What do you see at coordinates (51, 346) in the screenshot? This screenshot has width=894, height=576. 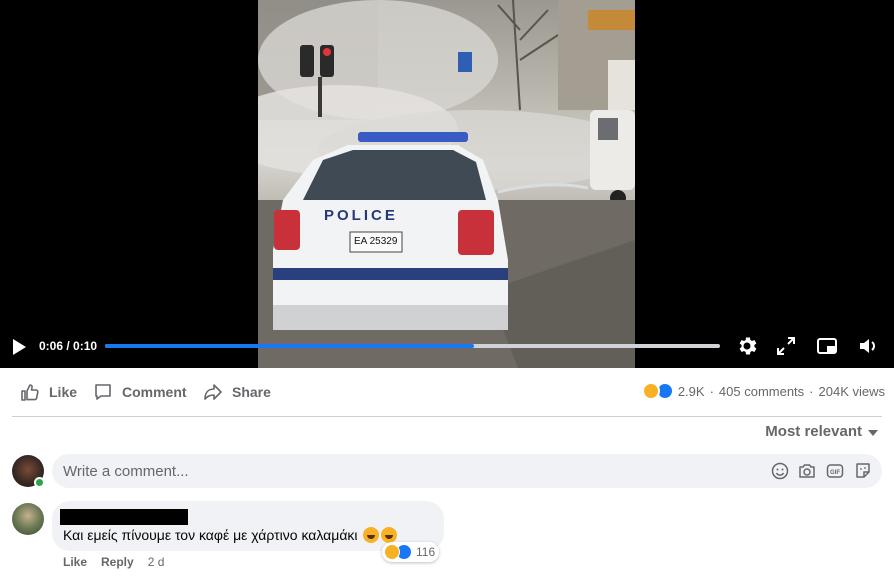 I see `current-time: 0:06` at bounding box center [51, 346].